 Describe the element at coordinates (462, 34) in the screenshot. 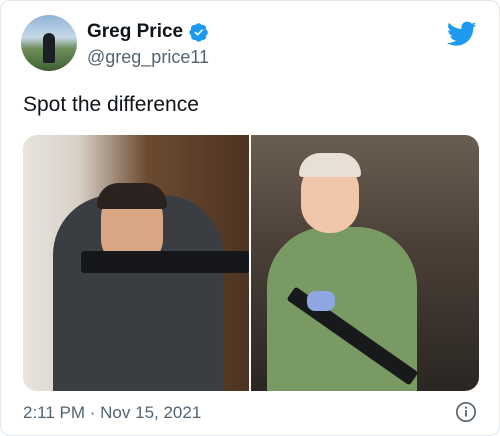

I see `twitter-bird-icon` at that location.